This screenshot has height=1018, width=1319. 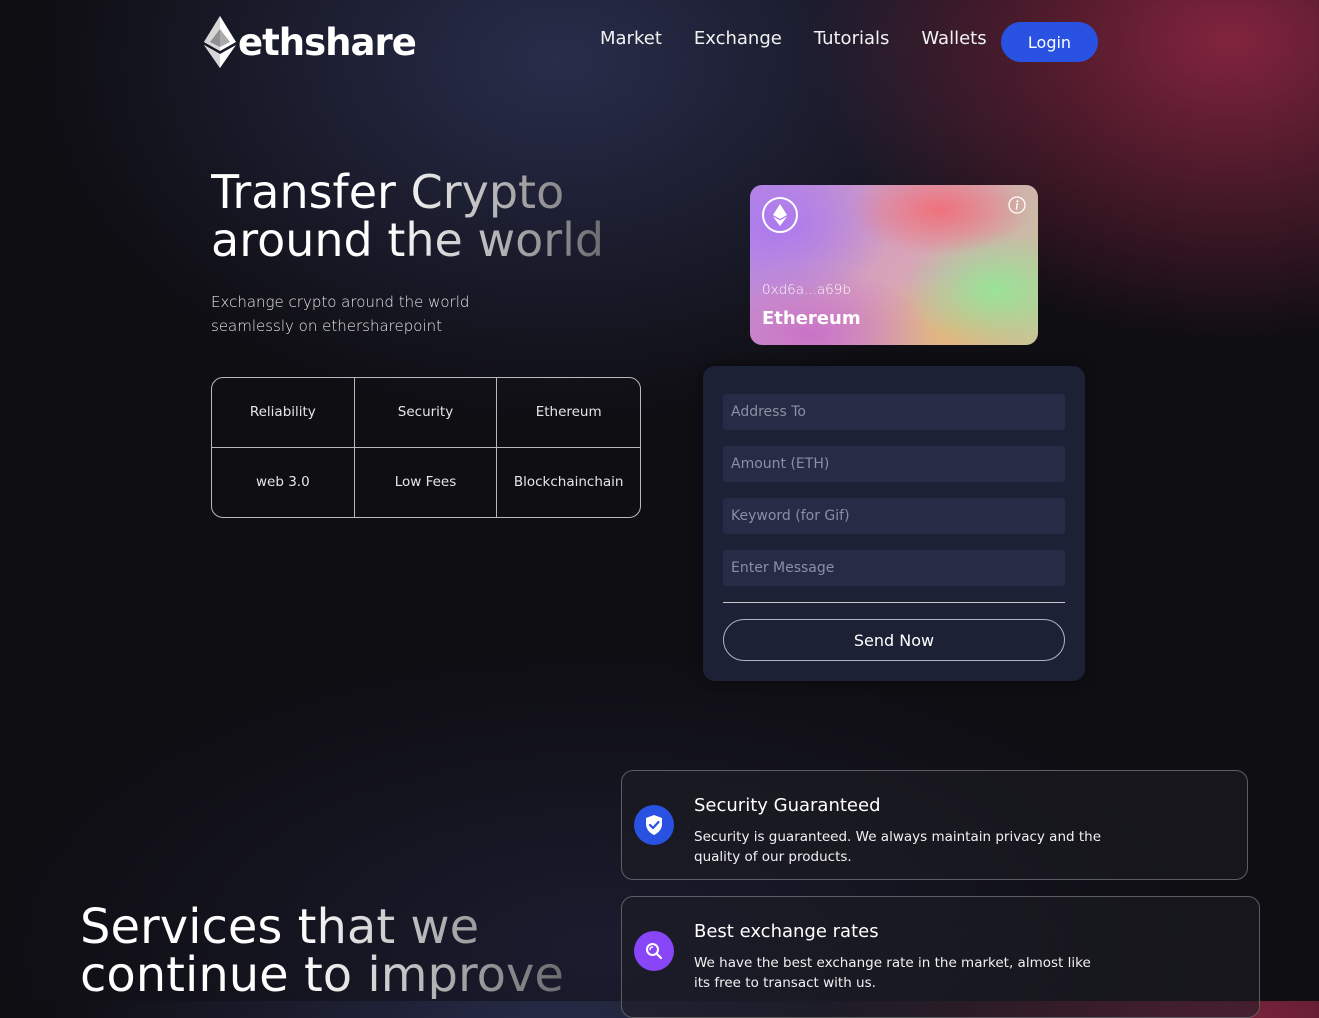 What do you see at coordinates (1017, 205) in the screenshot?
I see `info-icon` at bounding box center [1017, 205].